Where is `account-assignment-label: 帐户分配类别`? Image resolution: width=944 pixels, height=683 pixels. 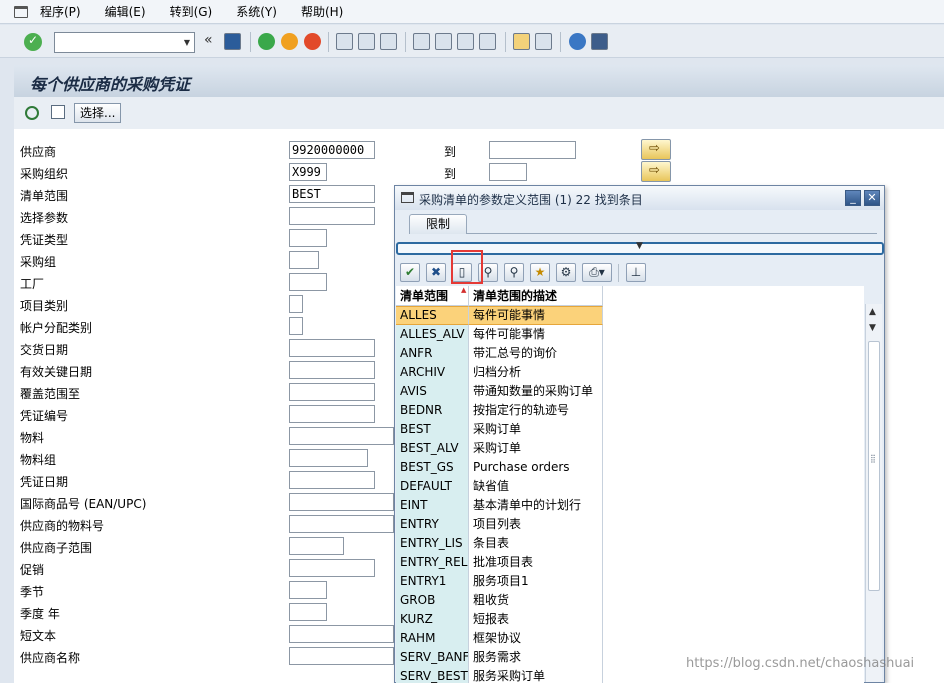
account-assignment-label: 帐户分配类别 is located at coordinates (56, 328).